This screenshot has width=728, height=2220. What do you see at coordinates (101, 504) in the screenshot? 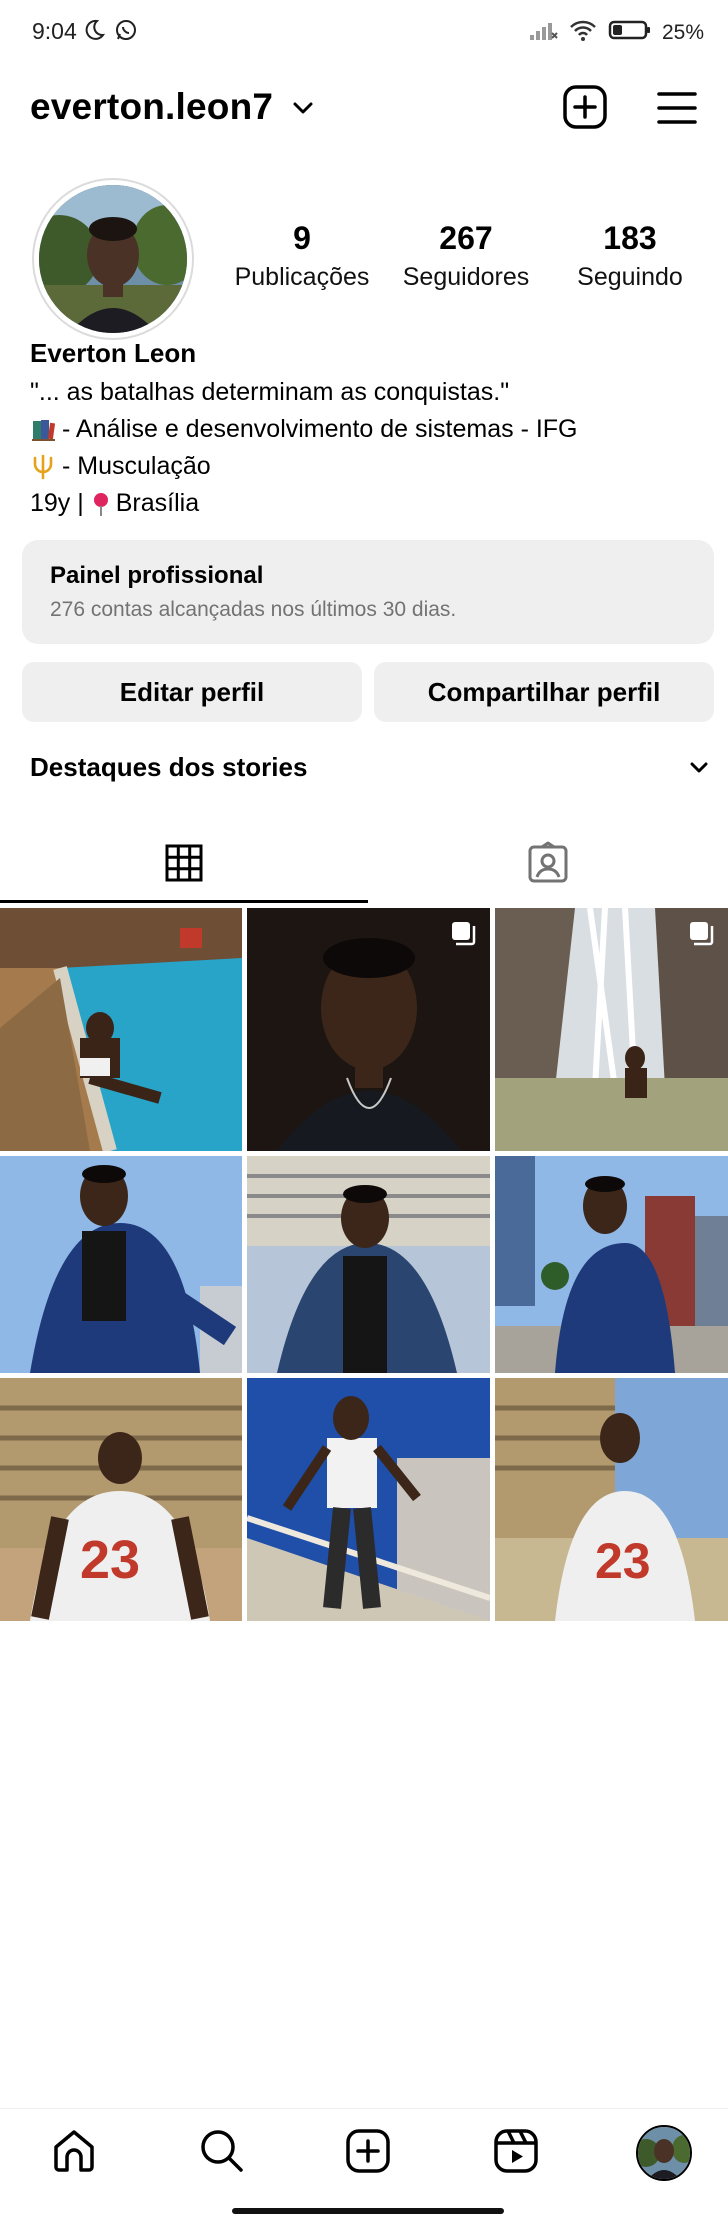
I see `pin-emoji-icon` at bounding box center [101, 504].